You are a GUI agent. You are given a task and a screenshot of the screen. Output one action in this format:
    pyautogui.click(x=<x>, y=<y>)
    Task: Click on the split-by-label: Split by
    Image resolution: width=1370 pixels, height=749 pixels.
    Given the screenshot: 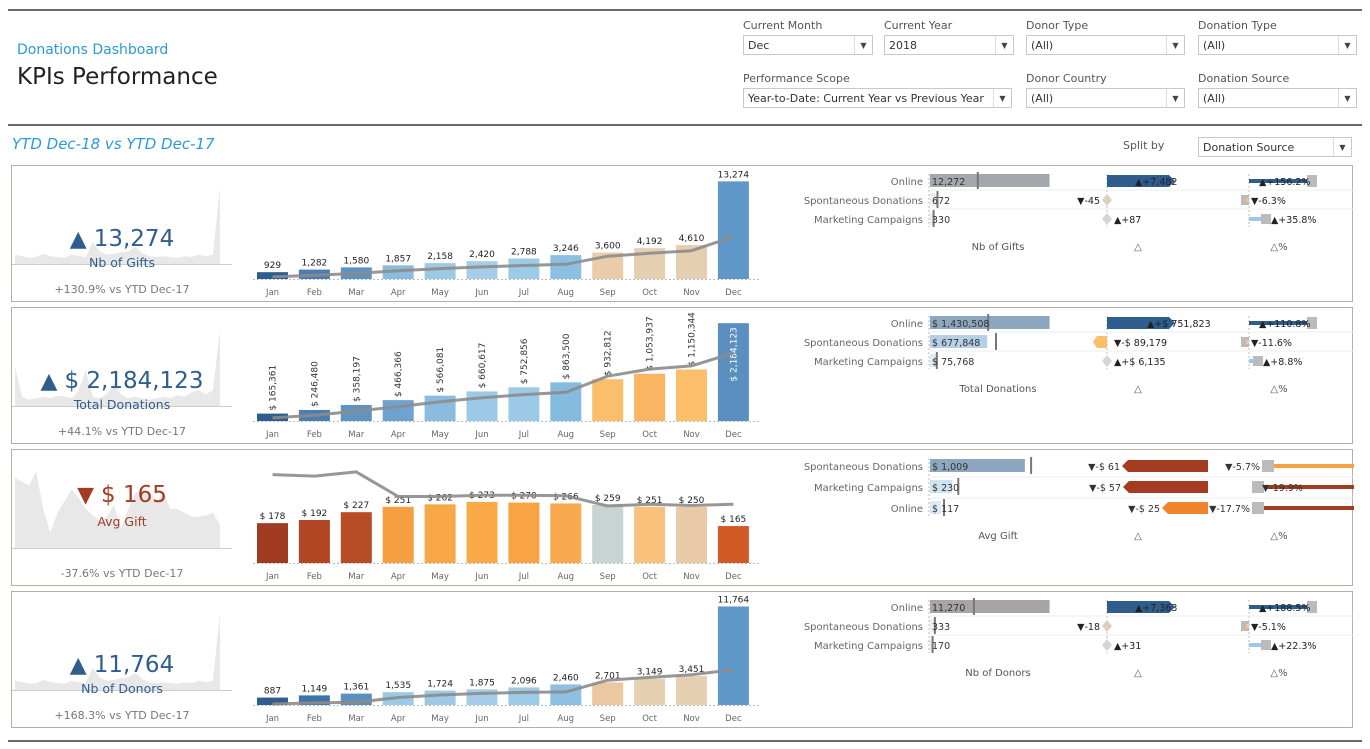 What is the action you would take?
    pyautogui.click(x=1144, y=145)
    